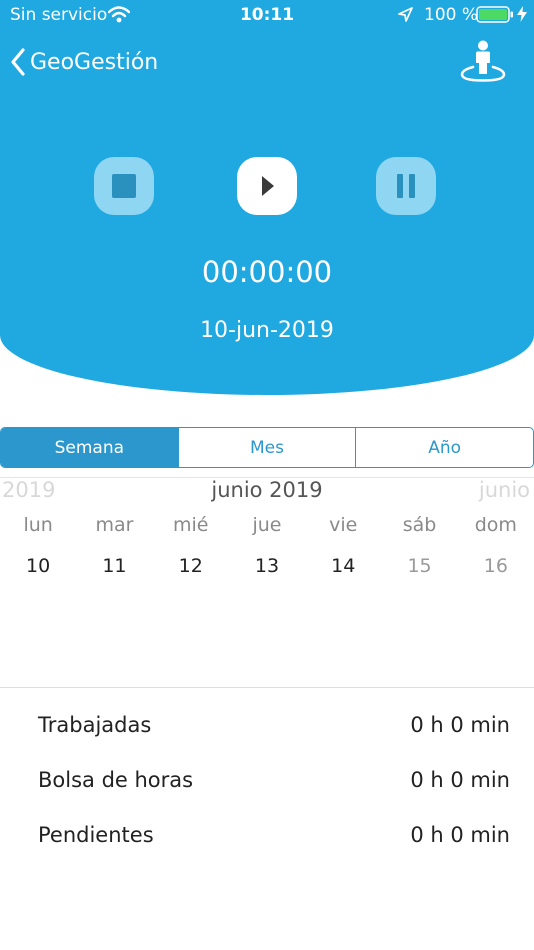  Describe the element at coordinates (38, 525) in the screenshot. I see `weekday-label: lun` at that location.